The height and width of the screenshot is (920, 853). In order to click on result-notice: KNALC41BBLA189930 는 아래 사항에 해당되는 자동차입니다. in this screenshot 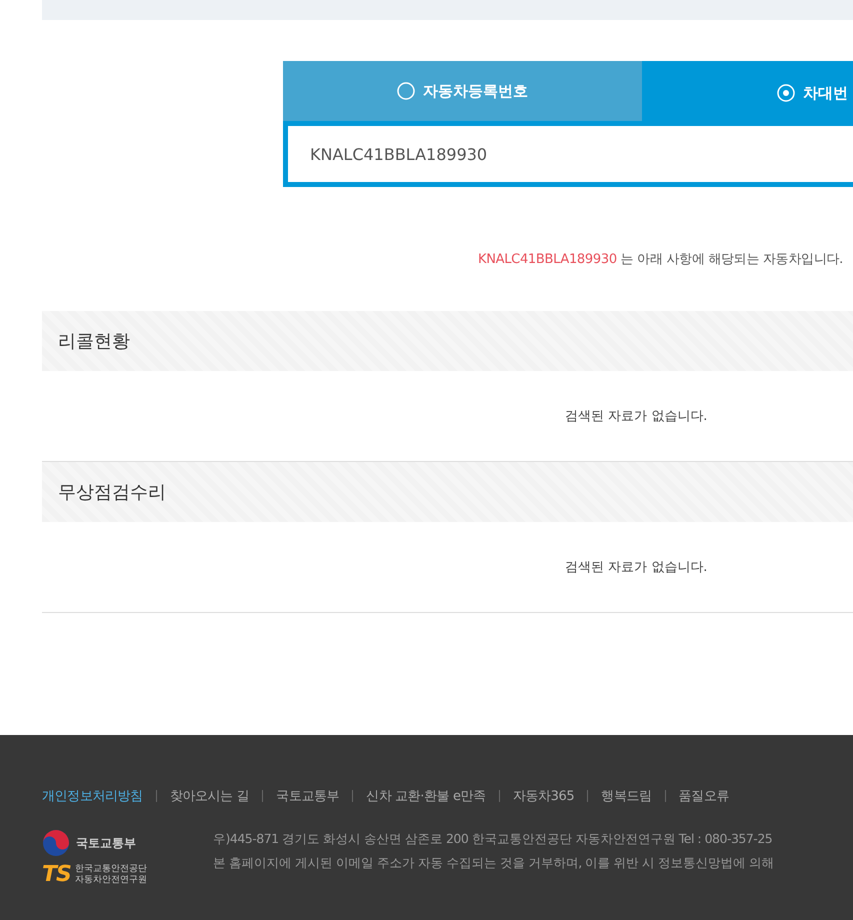, I will do `click(660, 260)`.